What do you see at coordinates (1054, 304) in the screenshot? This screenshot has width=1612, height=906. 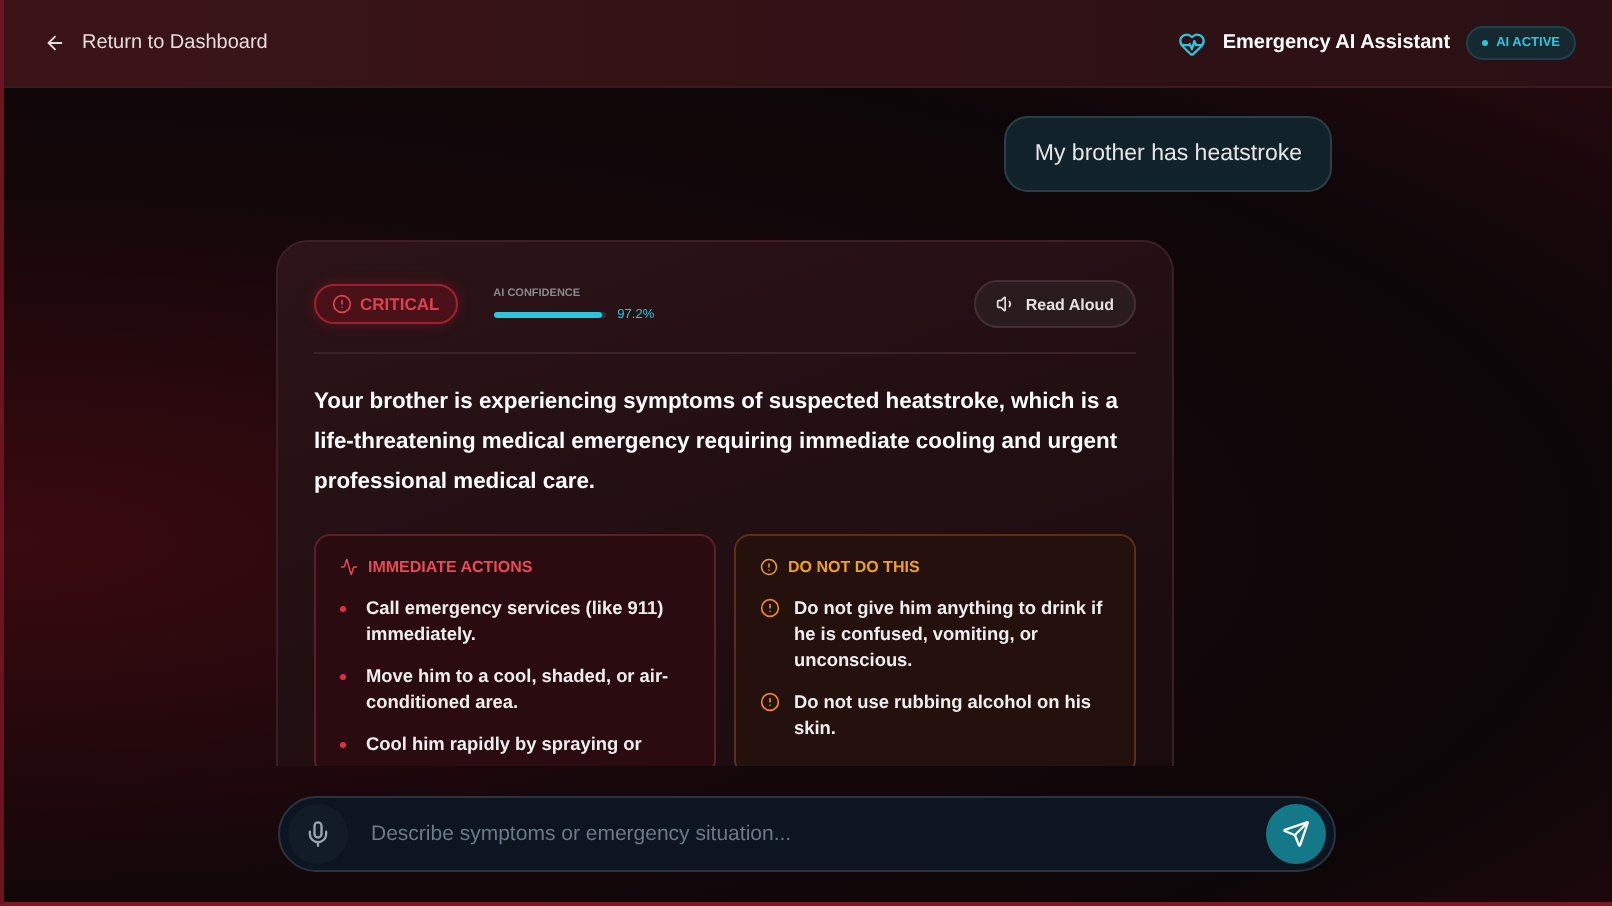 I see `read-aloud-button: Read Aloud` at bounding box center [1054, 304].